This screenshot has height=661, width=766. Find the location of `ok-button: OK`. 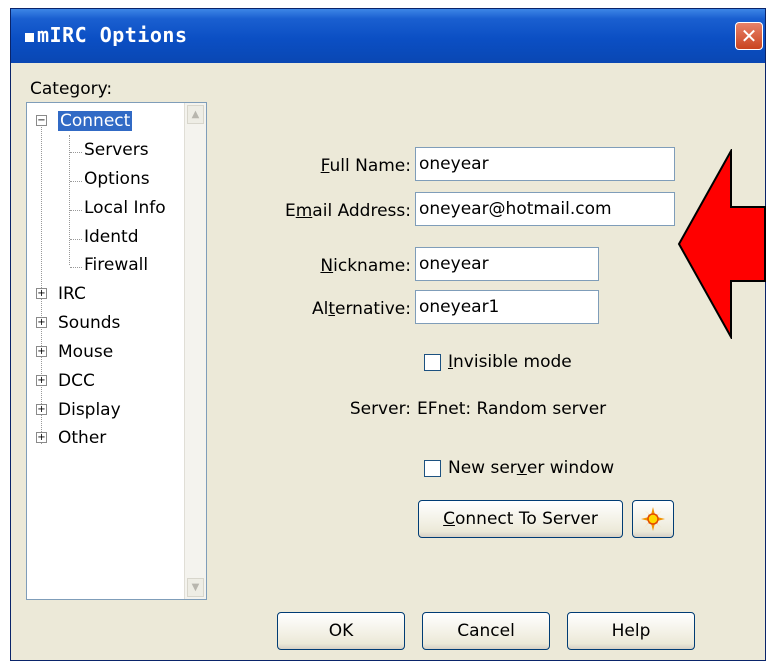

ok-button: OK is located at coordinates (341, 631).